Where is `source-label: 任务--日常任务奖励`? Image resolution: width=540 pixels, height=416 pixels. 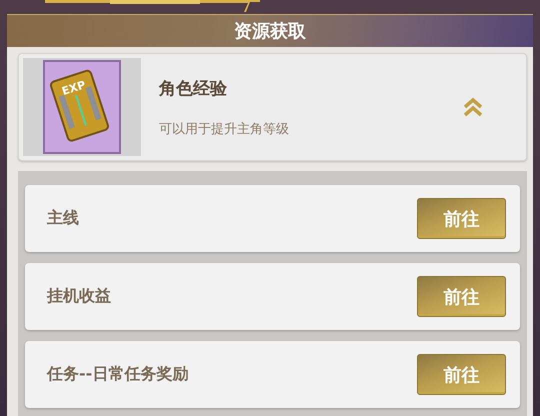
source-label: 任务--日常任务奖励 is located at coordinates (117, 374).